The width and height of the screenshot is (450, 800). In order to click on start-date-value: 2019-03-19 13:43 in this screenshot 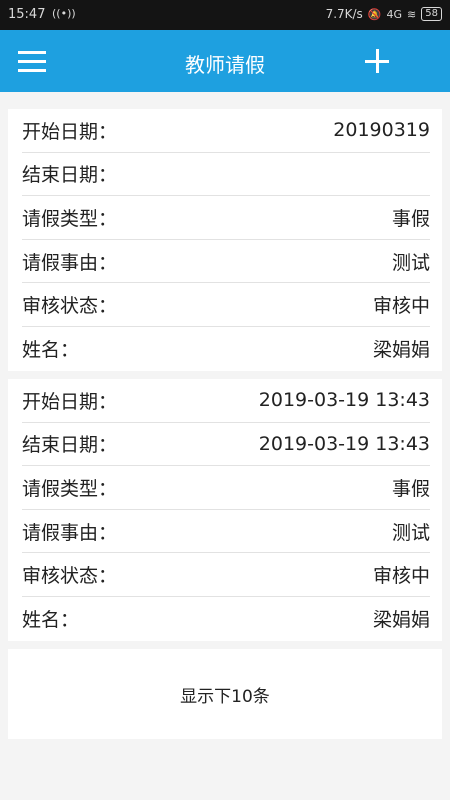, I will do `click(344, 400)`.